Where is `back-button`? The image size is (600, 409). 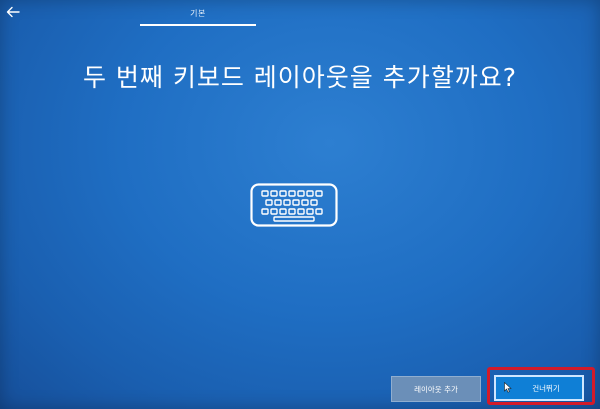
back-button is located at coordinates (13, 12).